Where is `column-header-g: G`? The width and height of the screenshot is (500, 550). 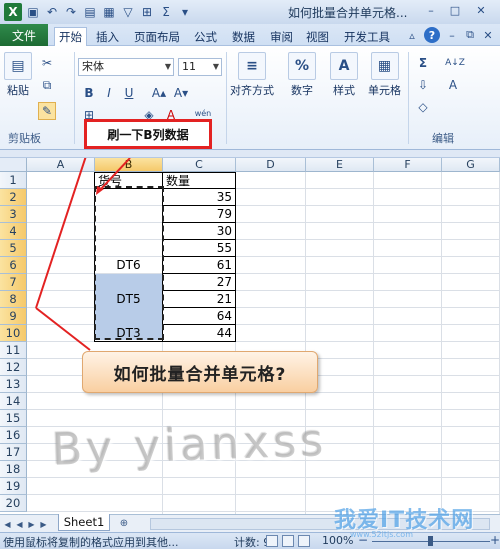
column-header-g: G is located at coordinates (471, 165).